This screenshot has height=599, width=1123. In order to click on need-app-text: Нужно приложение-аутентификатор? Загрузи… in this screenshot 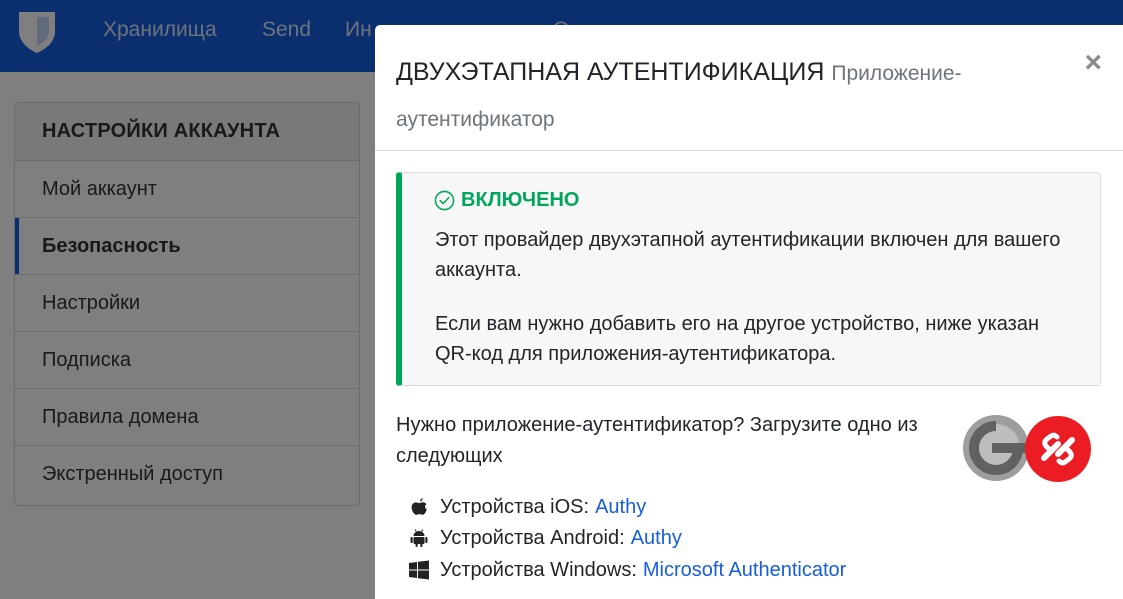, I will do `click(657, 440)`.